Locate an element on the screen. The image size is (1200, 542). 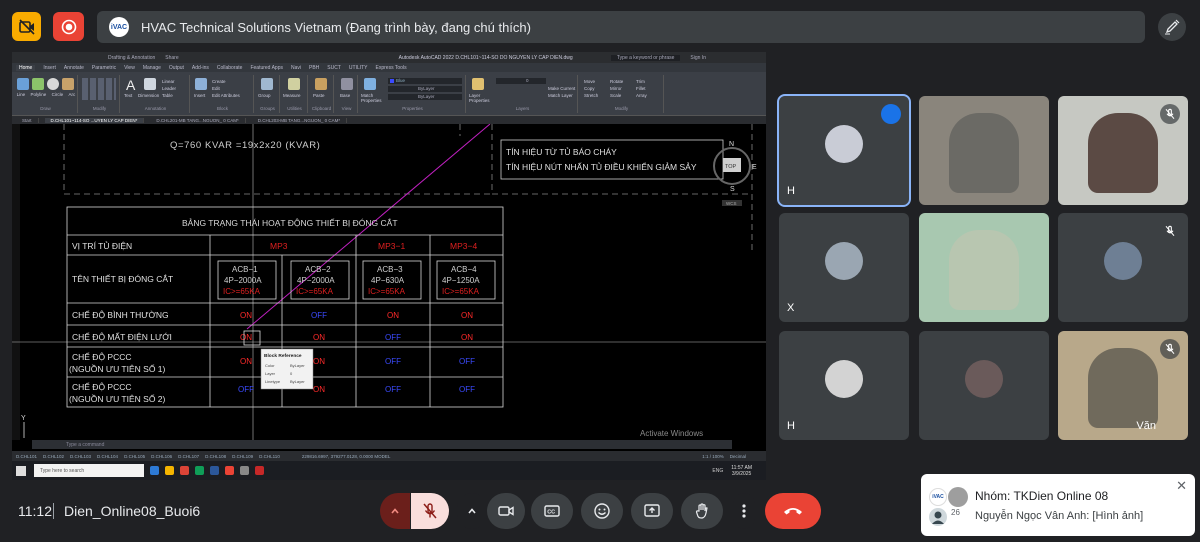
ribbon-tab-4: View is located at coordinates (129, 68).